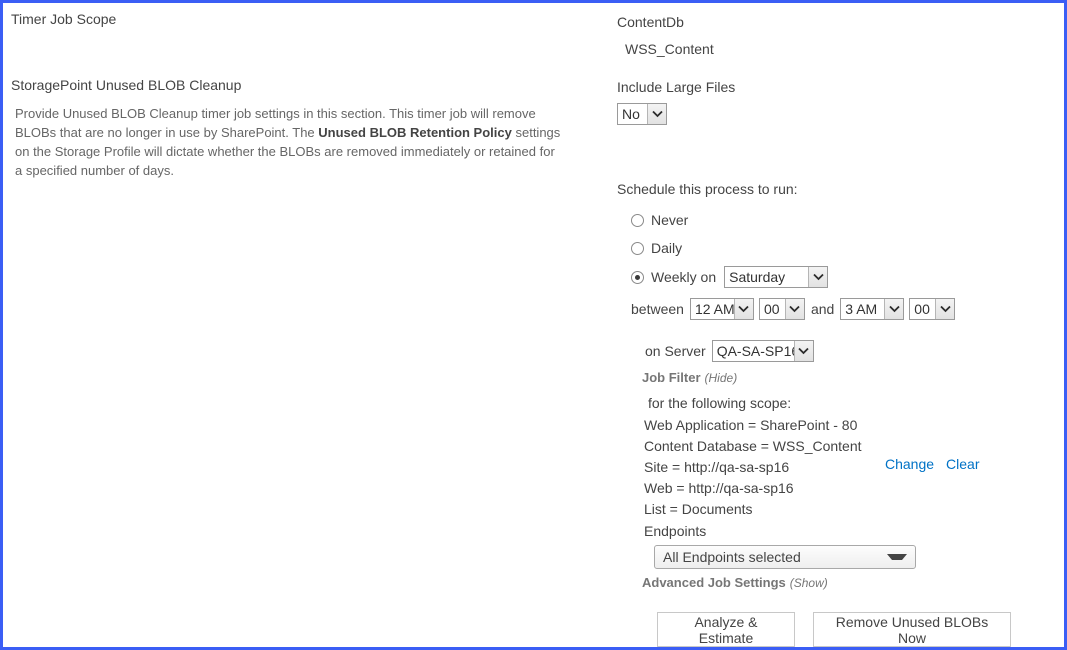 The width and height of the screenshot is (1067, 650). I want to click on scope-line-list: List = Documents, so click(698, 509).